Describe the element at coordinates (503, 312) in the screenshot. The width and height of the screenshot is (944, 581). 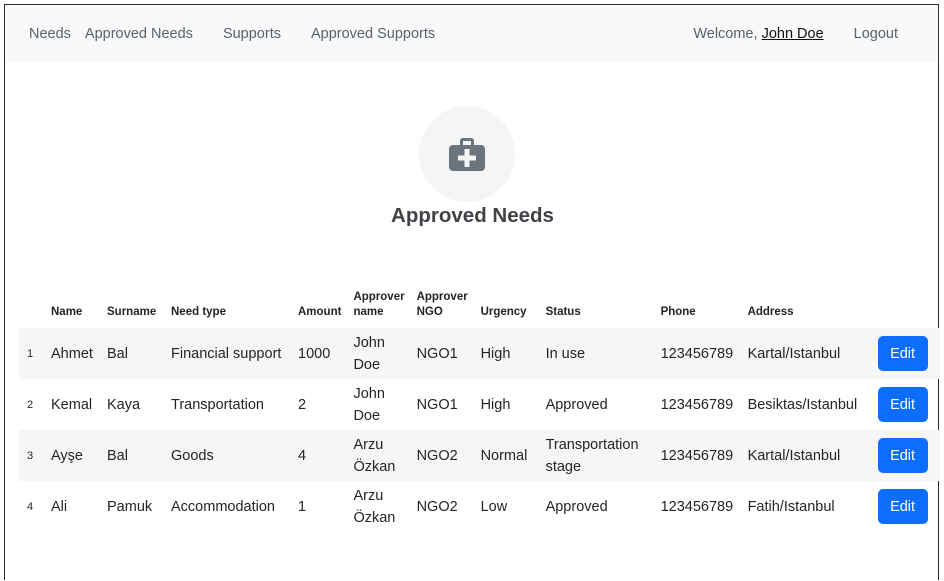
I see `col-header-urgency: Urgency` at that location.